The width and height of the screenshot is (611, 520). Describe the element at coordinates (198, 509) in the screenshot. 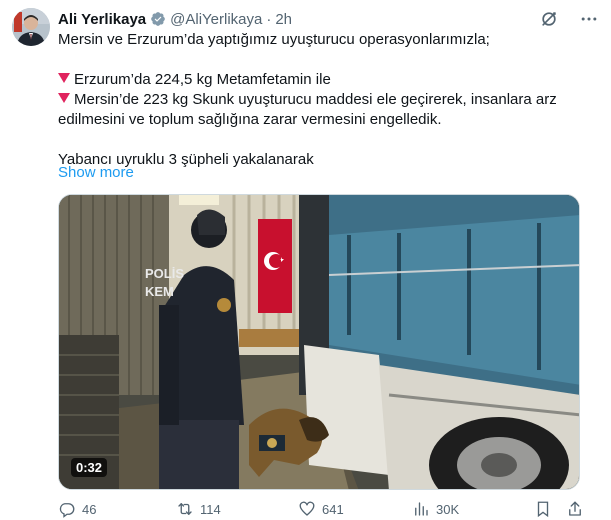

I see `repost-button: 114` at that location.